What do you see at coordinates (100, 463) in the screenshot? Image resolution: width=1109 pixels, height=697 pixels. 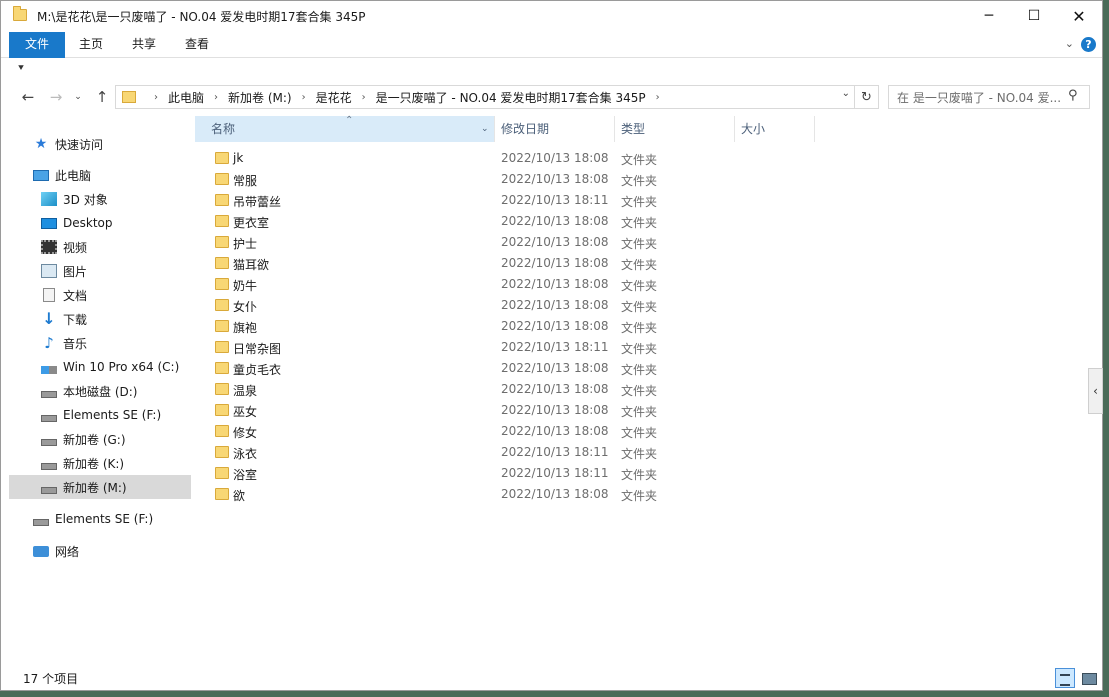 I see `sidebar-item-drive-k: 新加卷 (K:)` at bounding box center [100, 463].